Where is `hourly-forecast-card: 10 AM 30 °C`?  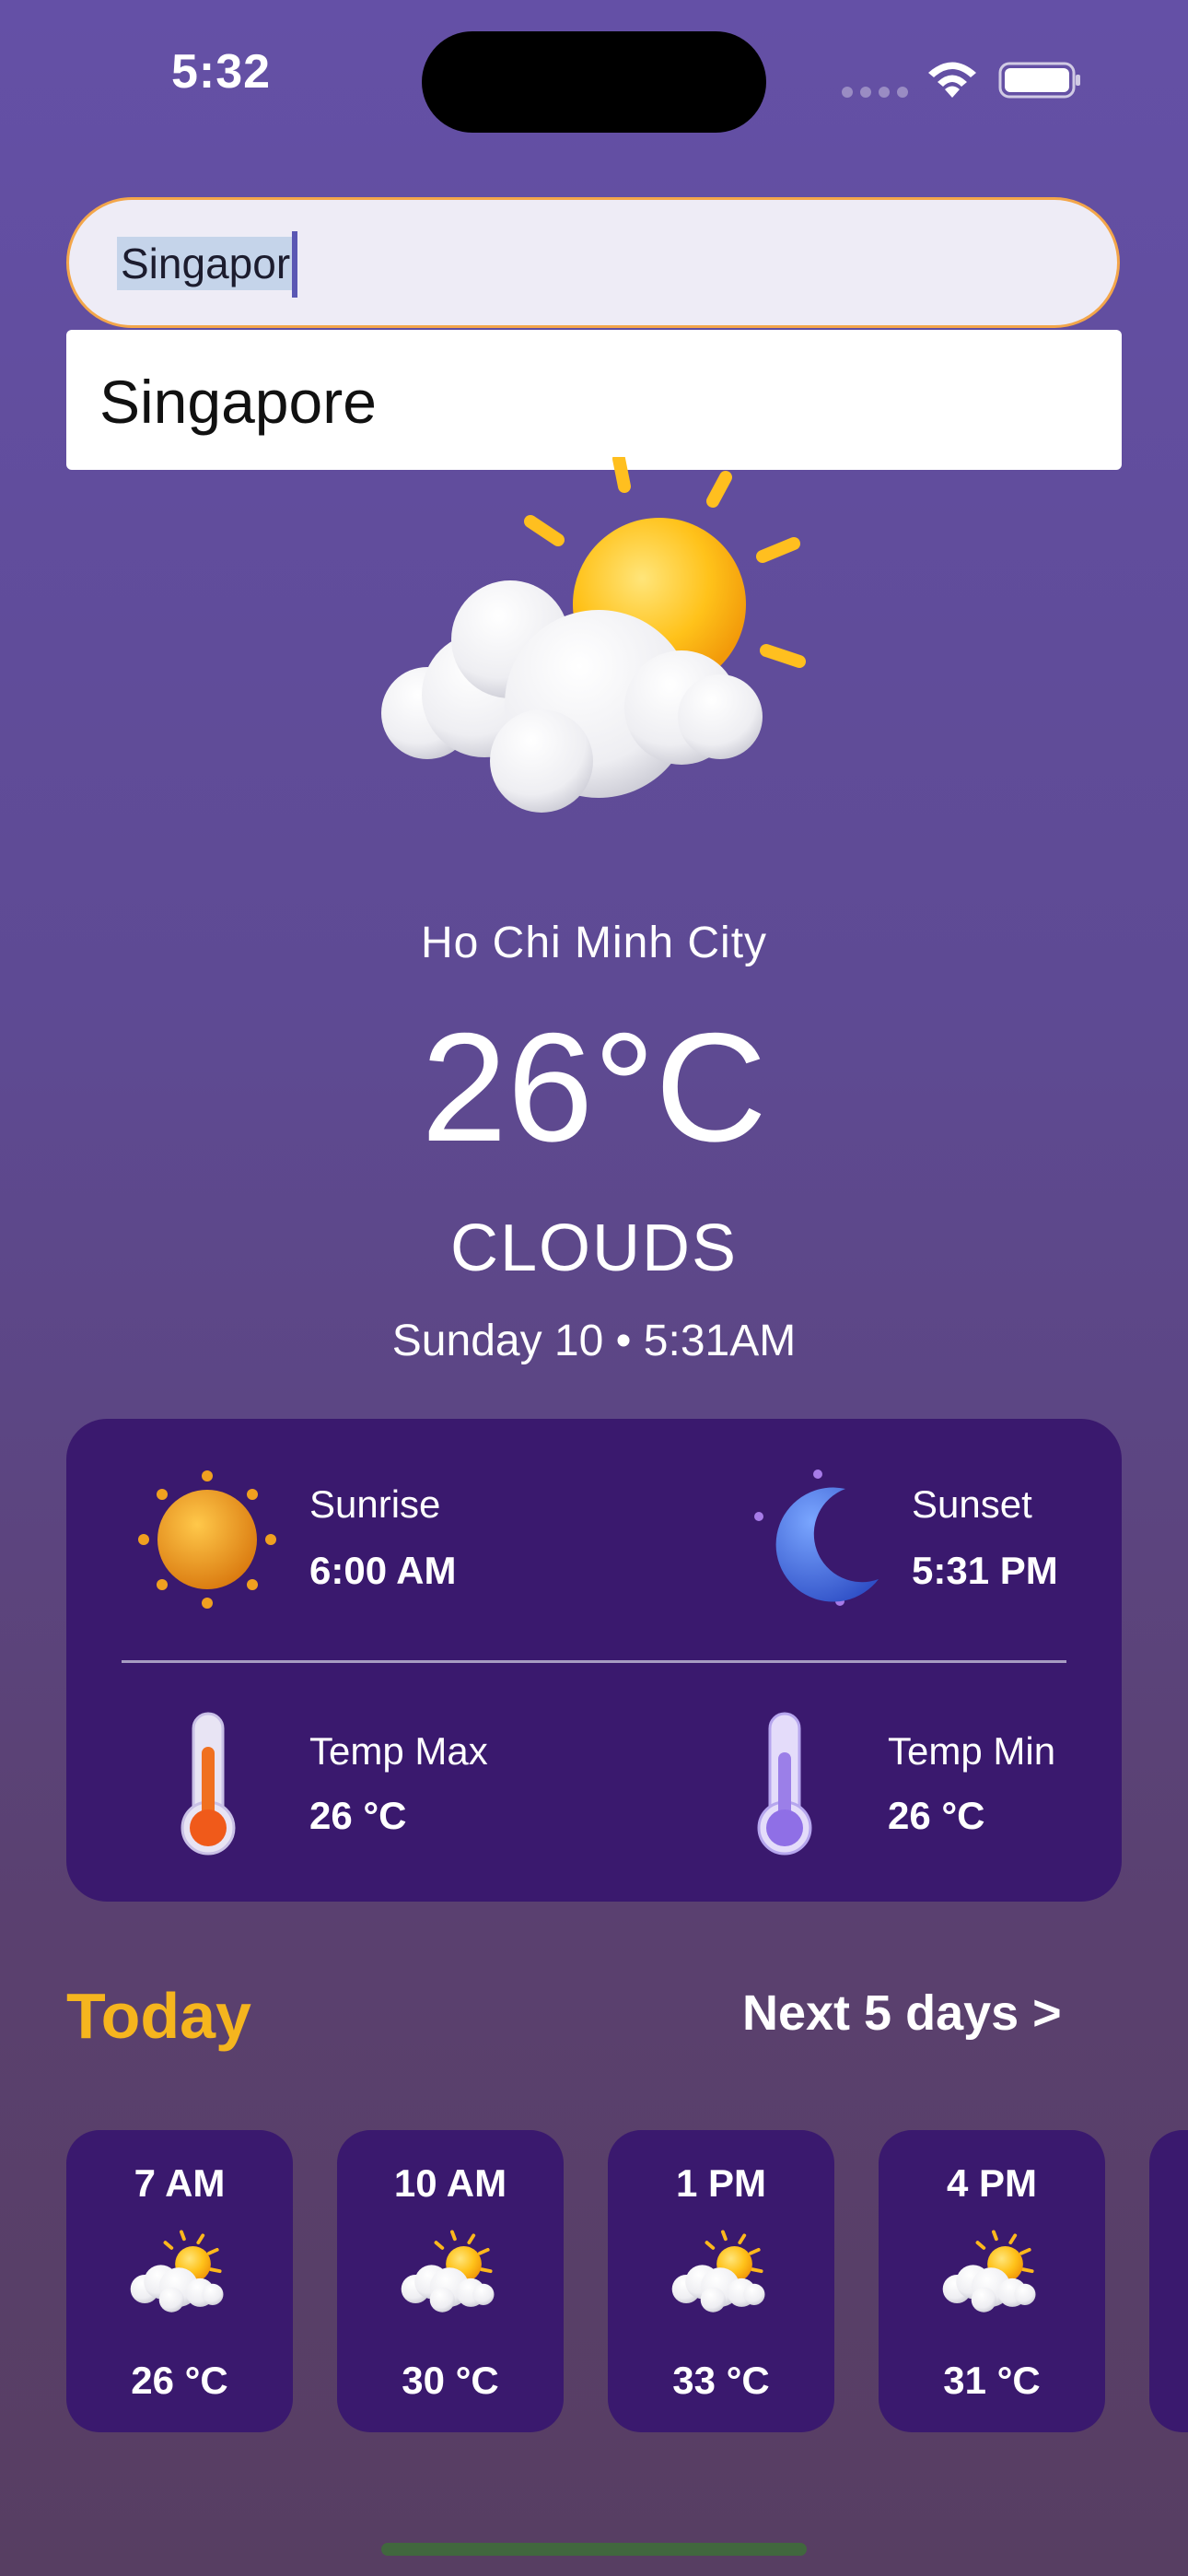 hourly-forecast-card: 10 AM 30 °C is located at coordinates (451, 2281).